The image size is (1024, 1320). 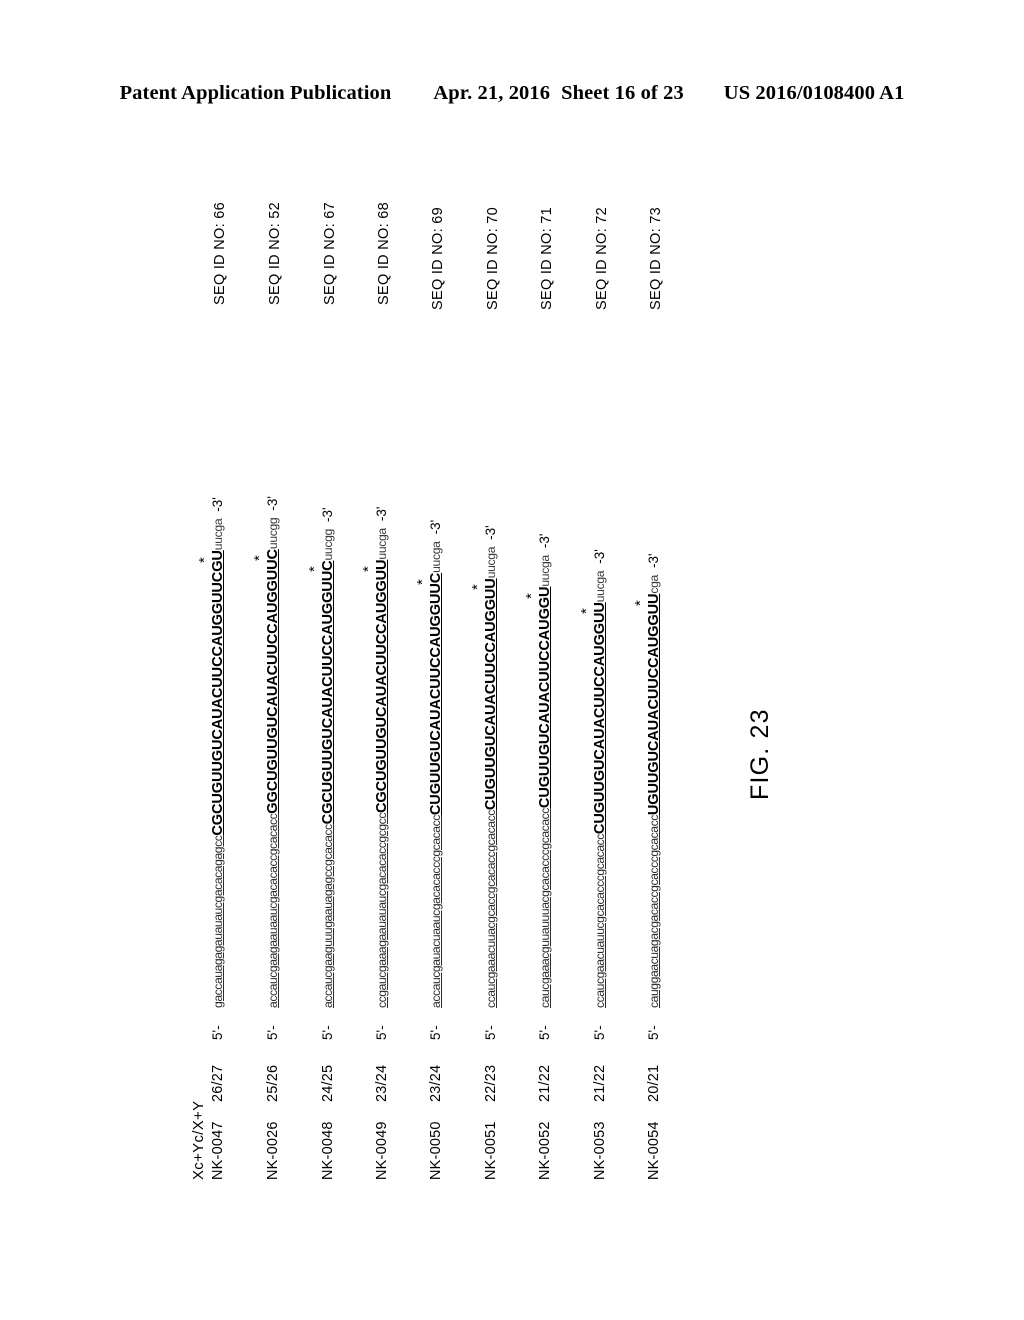 What do you see at coordinates (382, 1150) in the screenshot?
I see `construct-id: NK-0049` at bounding box center [382, 1150].